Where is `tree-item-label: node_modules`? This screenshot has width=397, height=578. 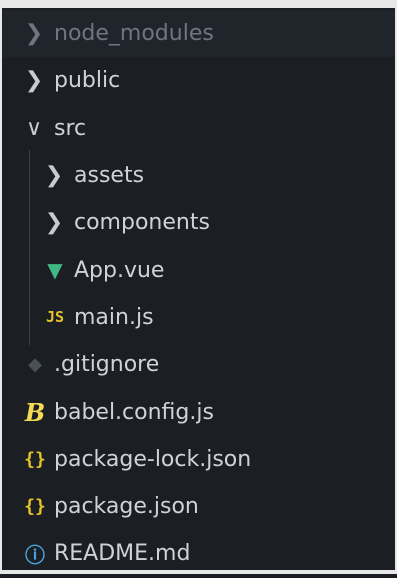
tree-item-label: node_modules is located at coordinates (134, 34).